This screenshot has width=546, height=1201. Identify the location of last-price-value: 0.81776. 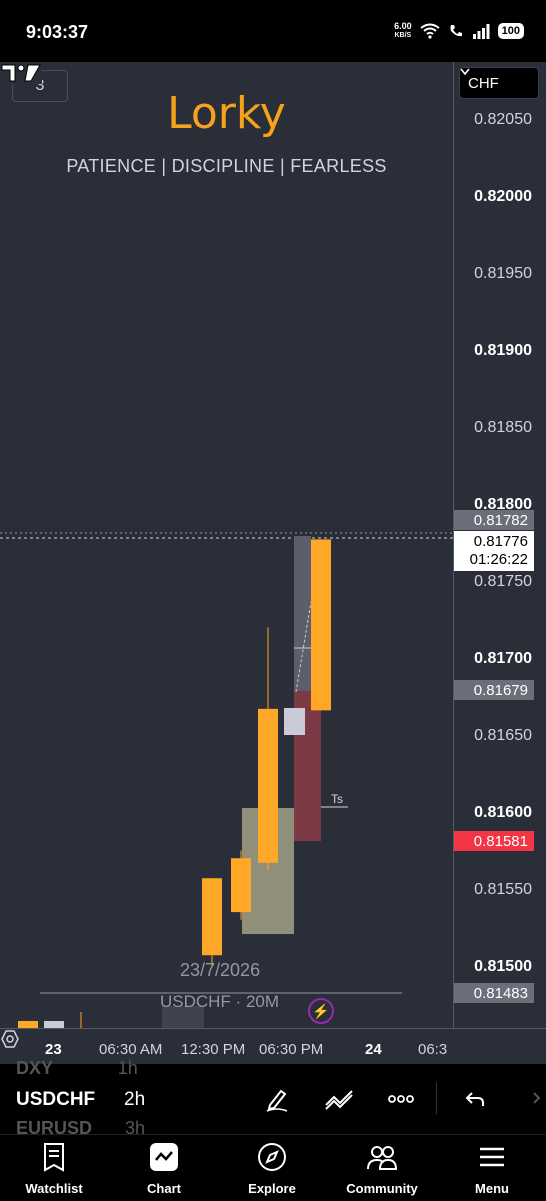
(500, 541).